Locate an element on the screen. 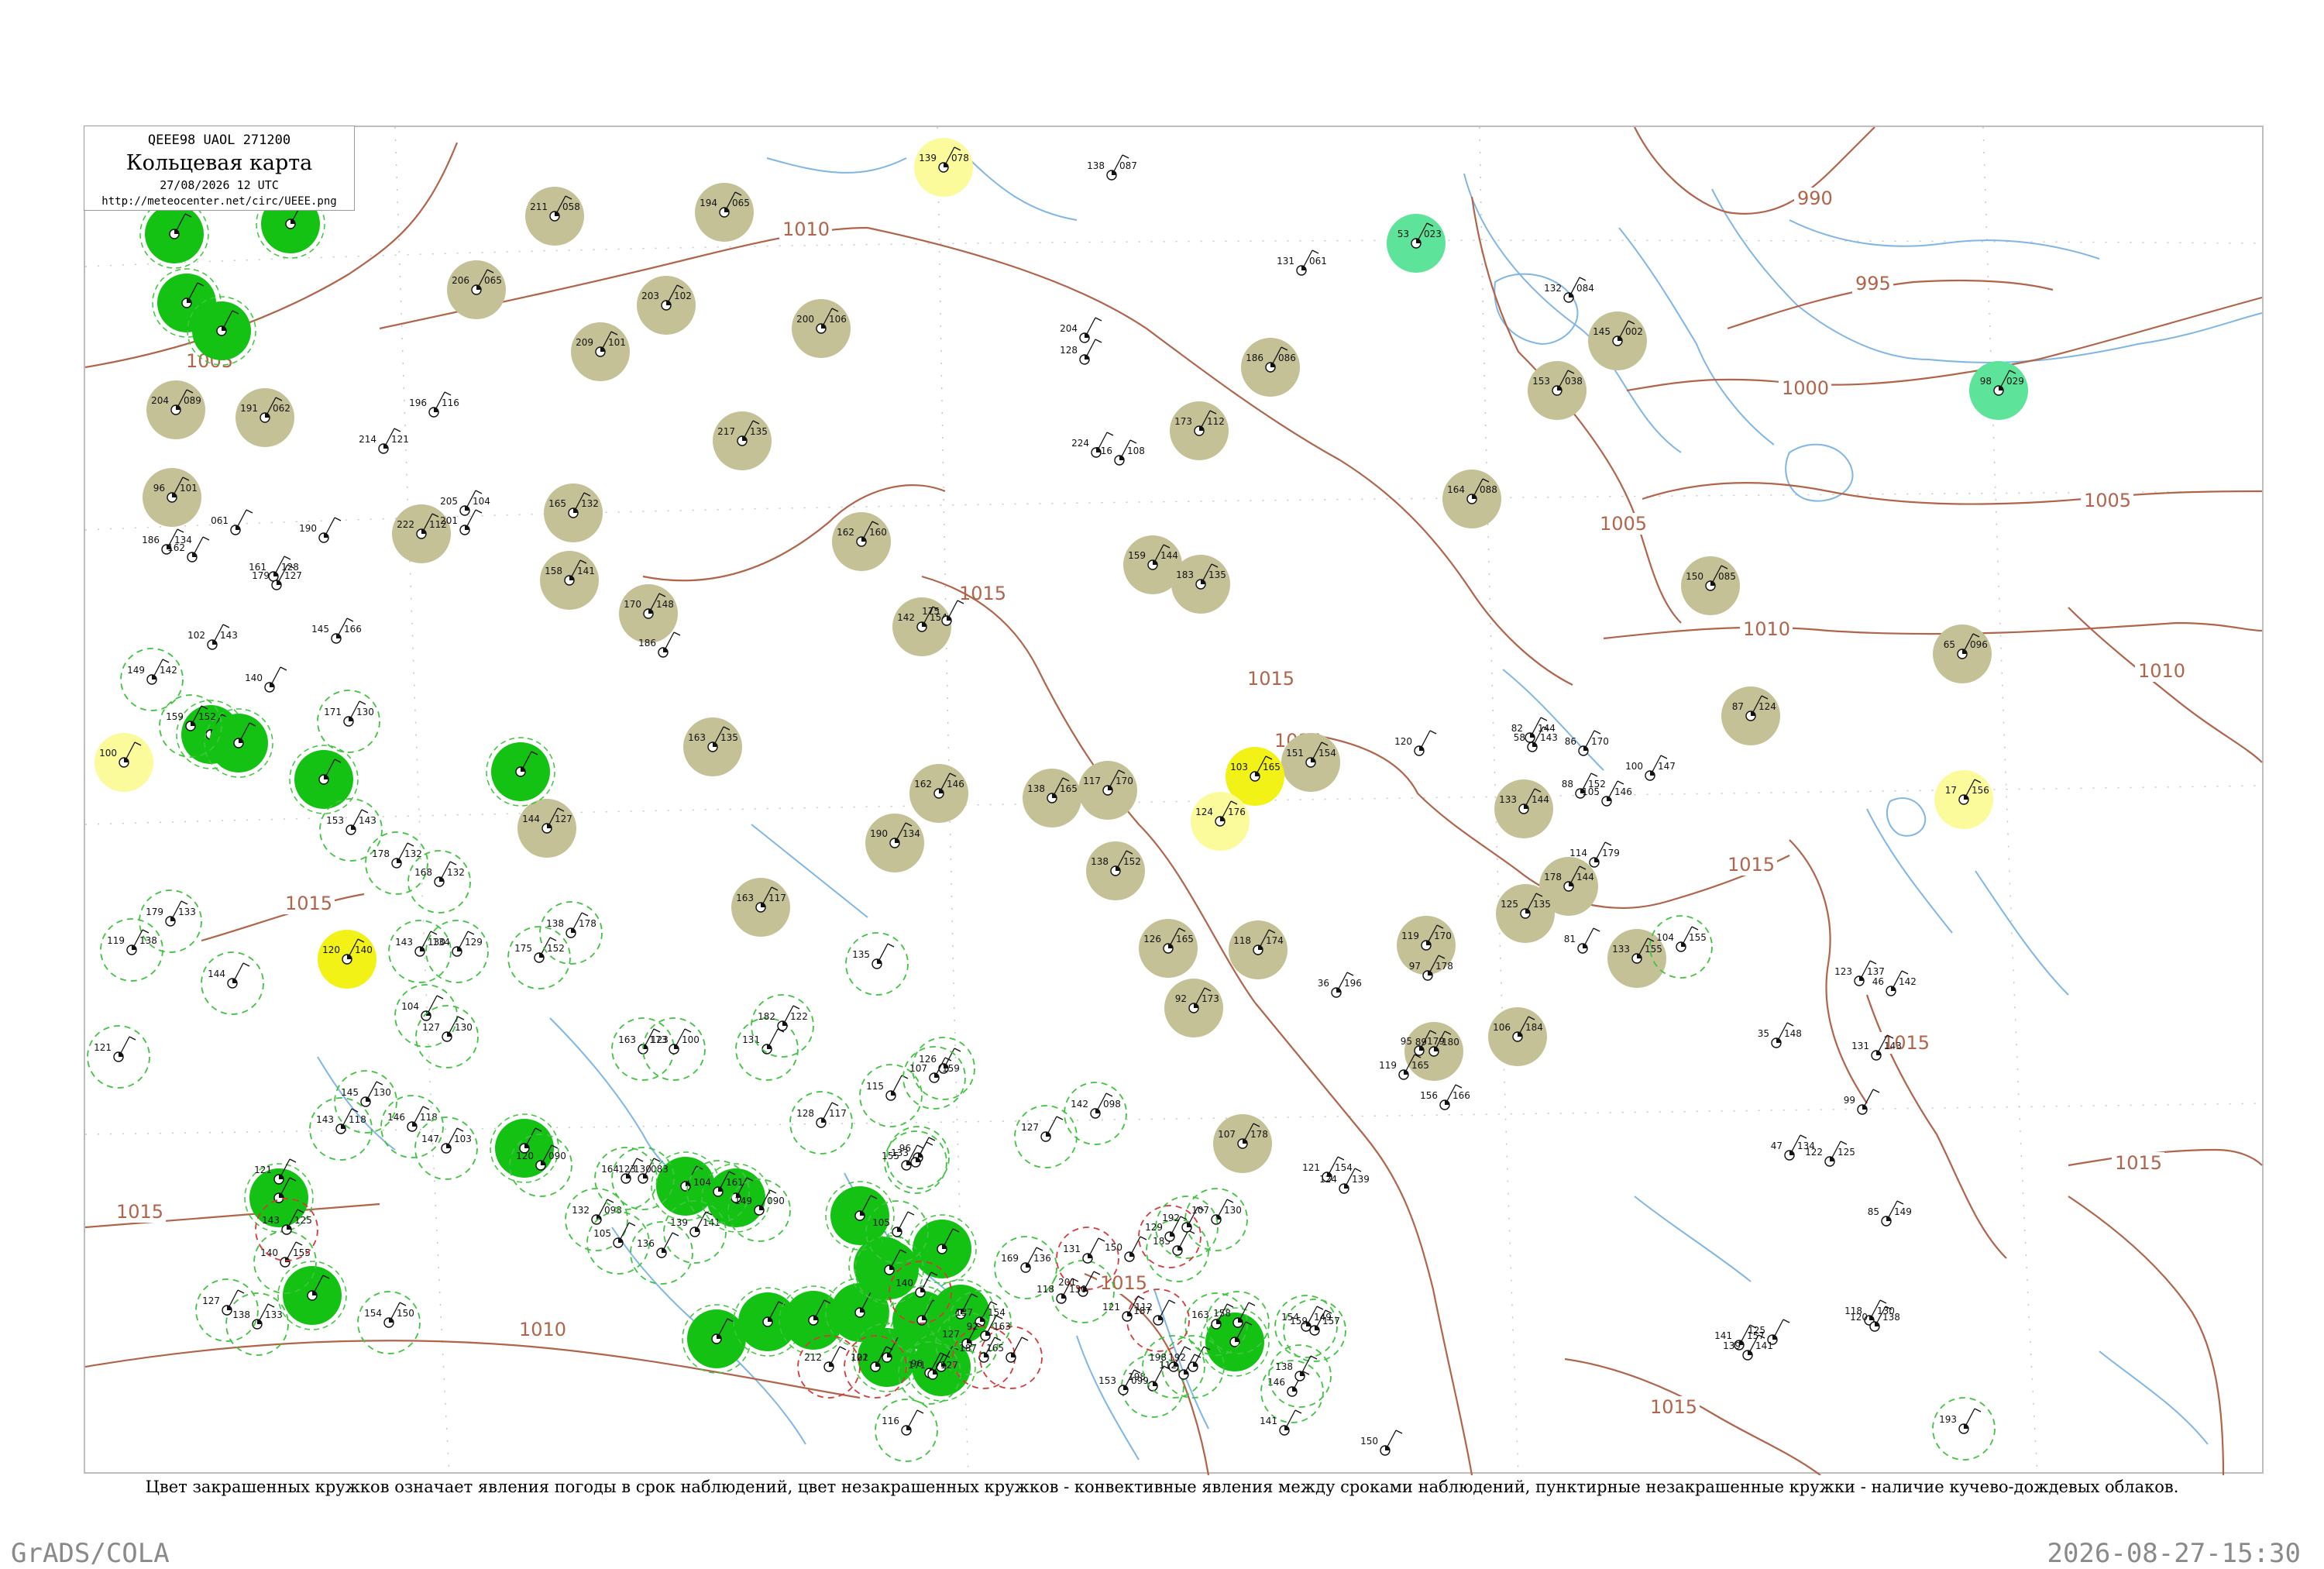 The image size is (2324, 1569). weather-station: 163 135 is located at coordinates (712, 746).